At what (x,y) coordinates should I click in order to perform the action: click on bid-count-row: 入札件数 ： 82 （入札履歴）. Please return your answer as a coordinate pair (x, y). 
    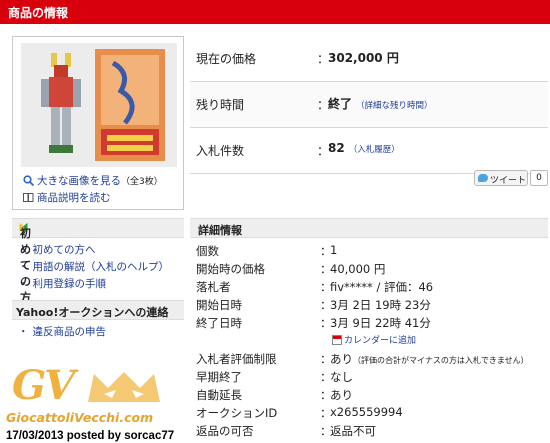
    Looking at the image, I should click on (369, 151).